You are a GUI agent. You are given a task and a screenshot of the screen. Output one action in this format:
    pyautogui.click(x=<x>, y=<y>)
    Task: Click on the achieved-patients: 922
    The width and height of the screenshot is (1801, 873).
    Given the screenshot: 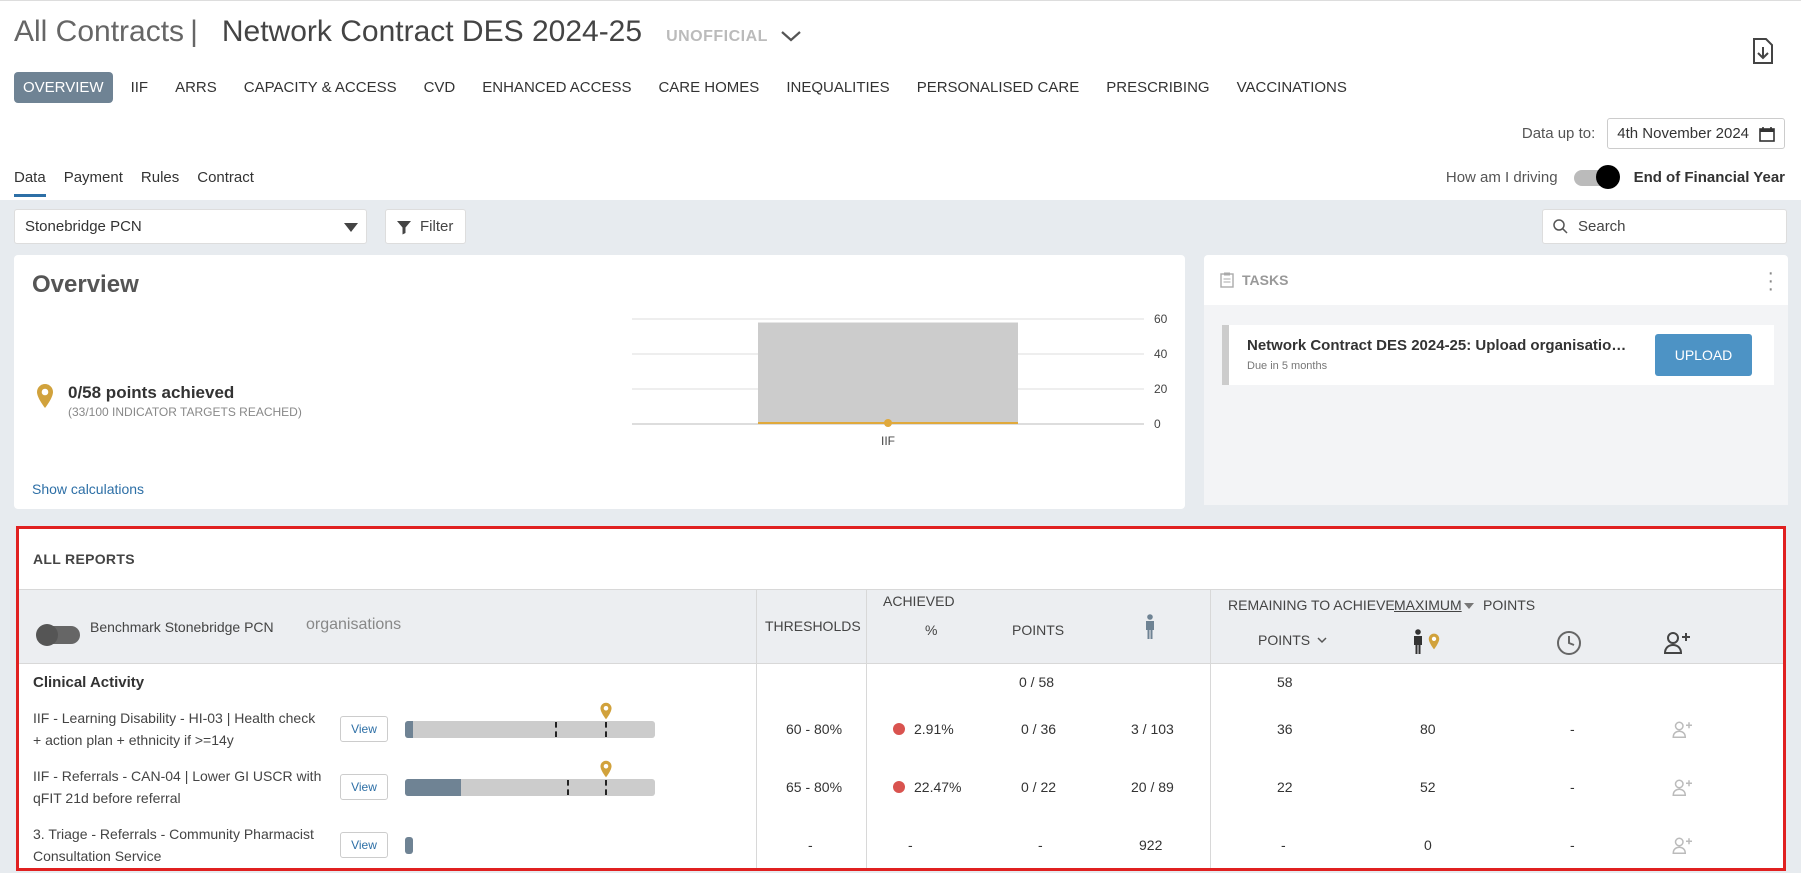 What is the action you would take?
    pyautogui.click(x=1151, y=845)
    